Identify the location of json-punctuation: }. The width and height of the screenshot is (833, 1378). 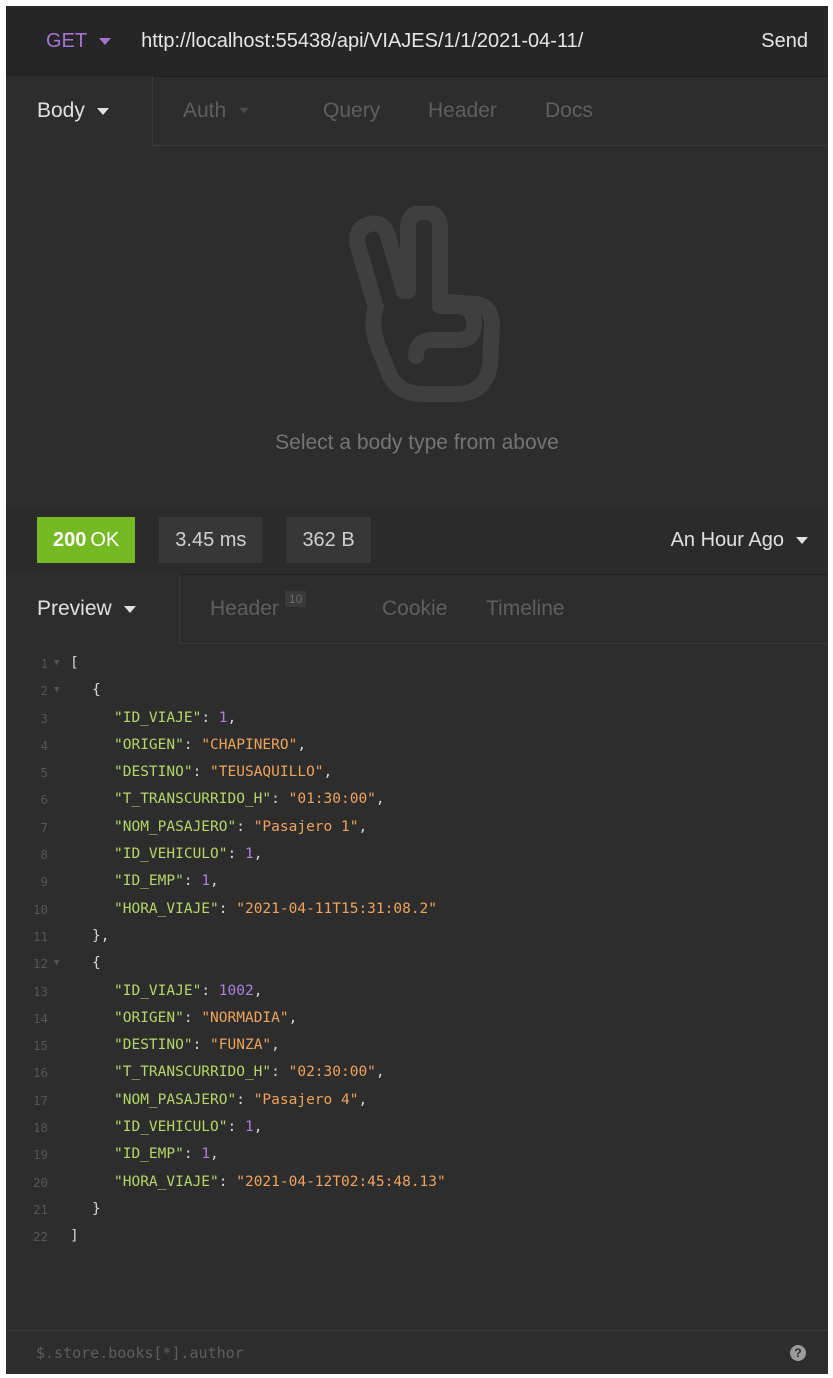
(96, 1208).